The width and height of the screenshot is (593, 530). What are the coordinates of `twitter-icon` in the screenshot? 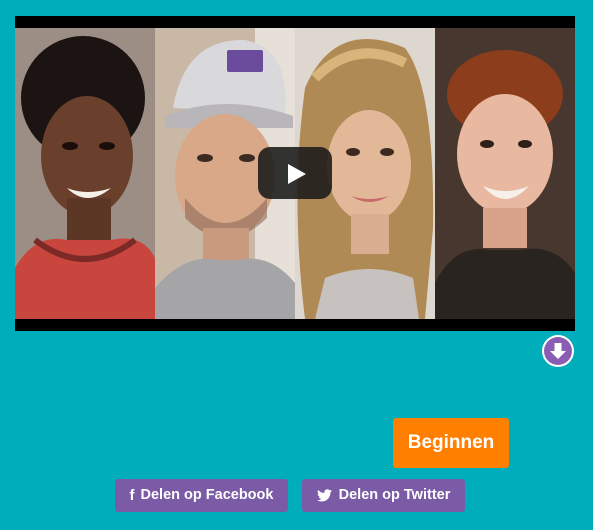 It's located at (324, 495).